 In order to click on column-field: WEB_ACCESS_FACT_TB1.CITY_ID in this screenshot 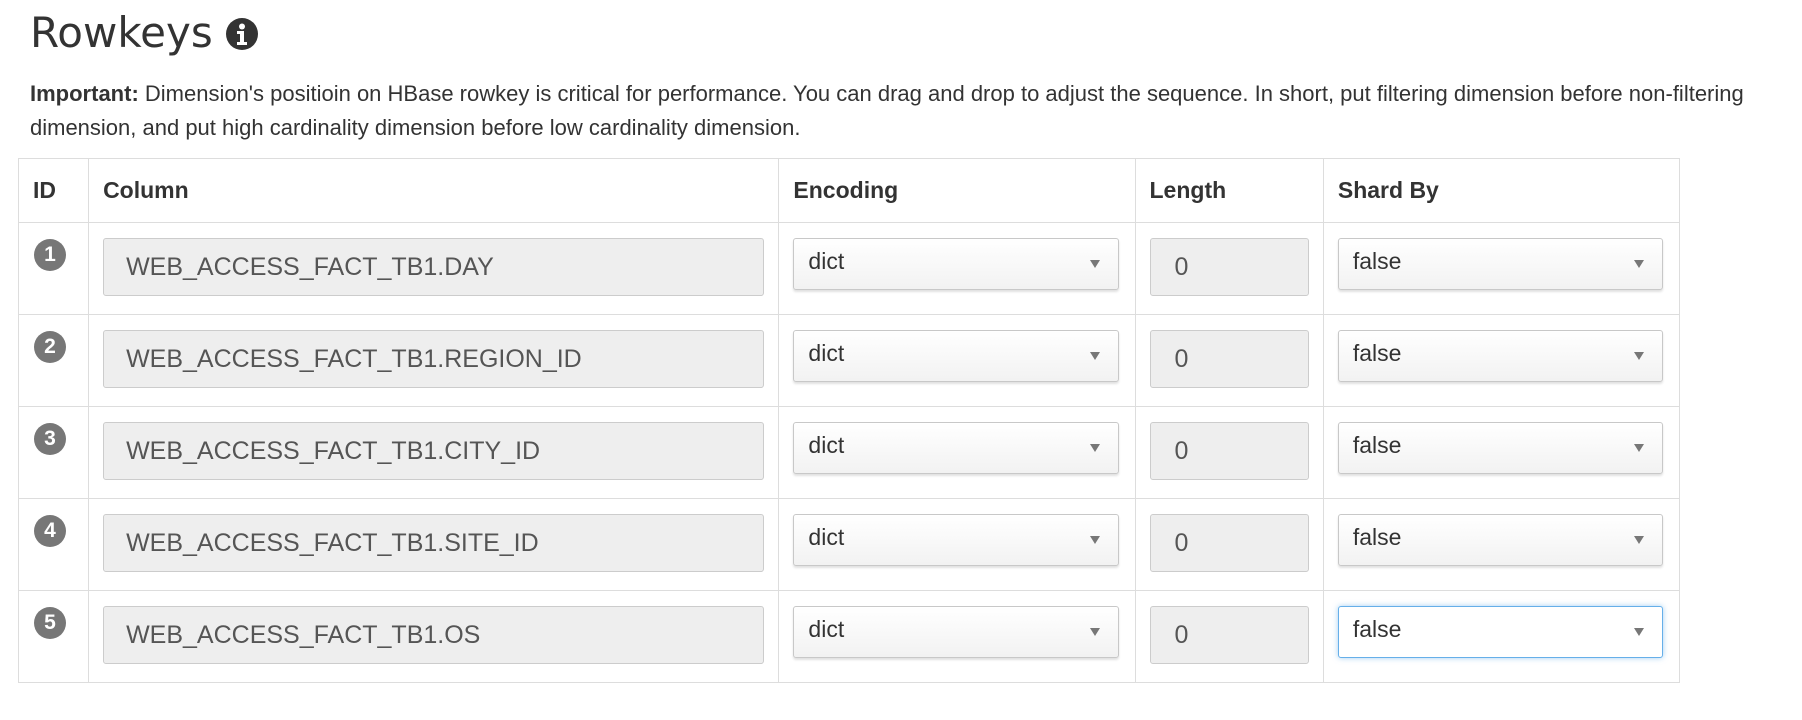, I will do `click(434, 451)`.